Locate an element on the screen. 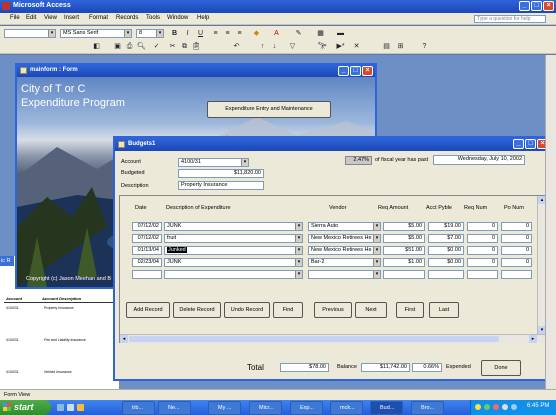 The height and width of the screenshot is (415, 556). line-width-icon: ▬ is located at coordinates (340, 33).